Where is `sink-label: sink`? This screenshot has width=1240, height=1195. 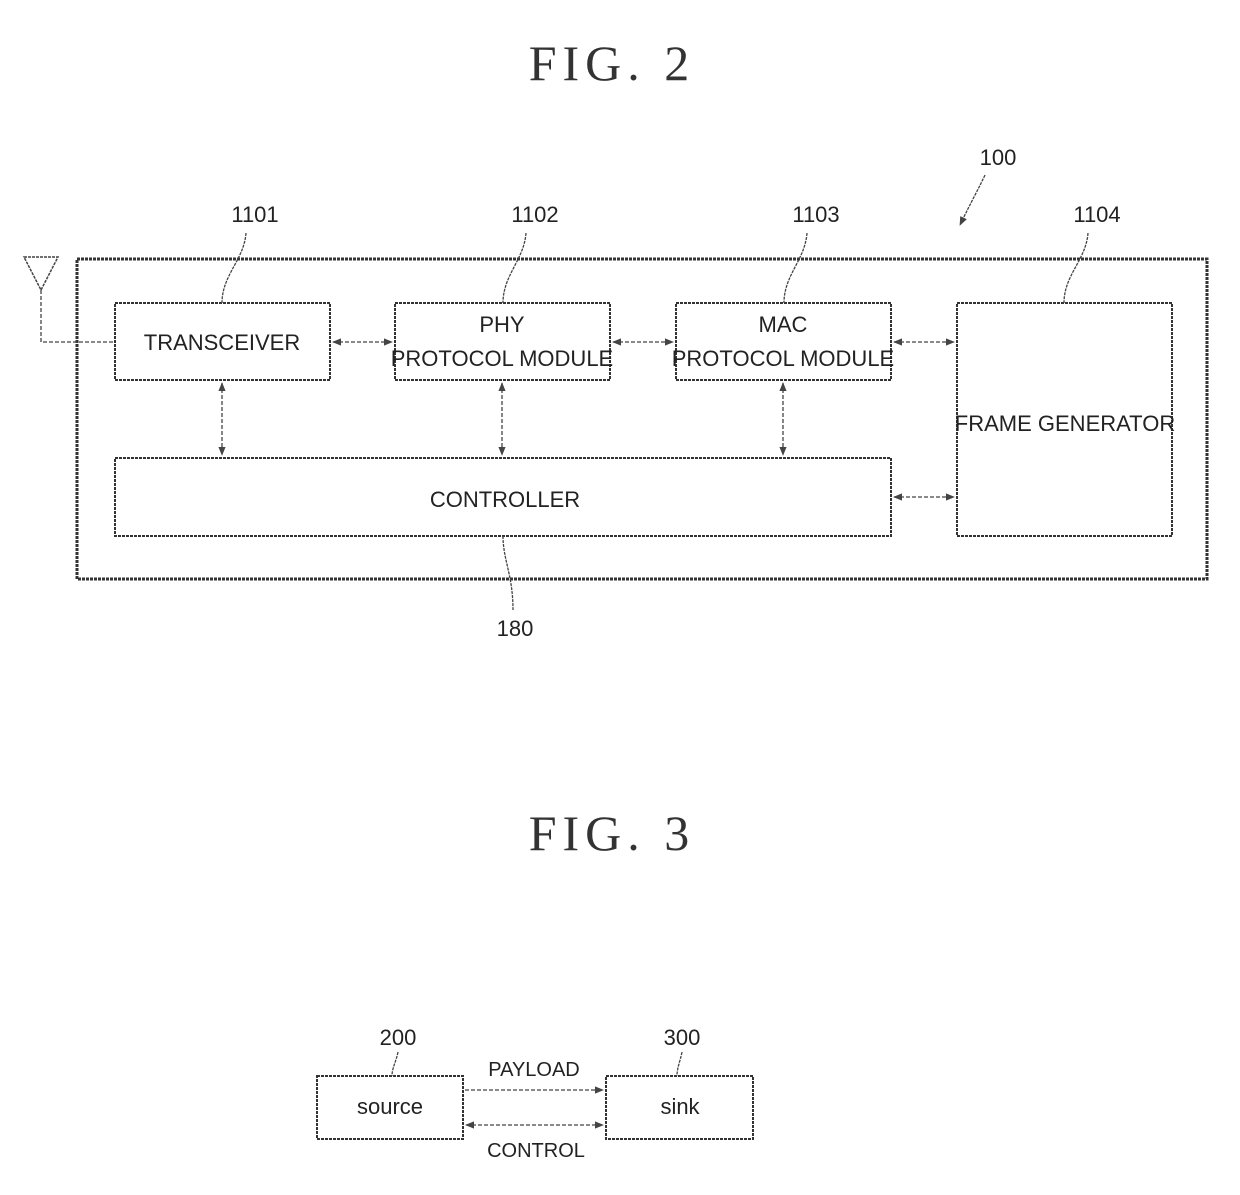
sink-label: sink is located at coordinates (680, 1106).